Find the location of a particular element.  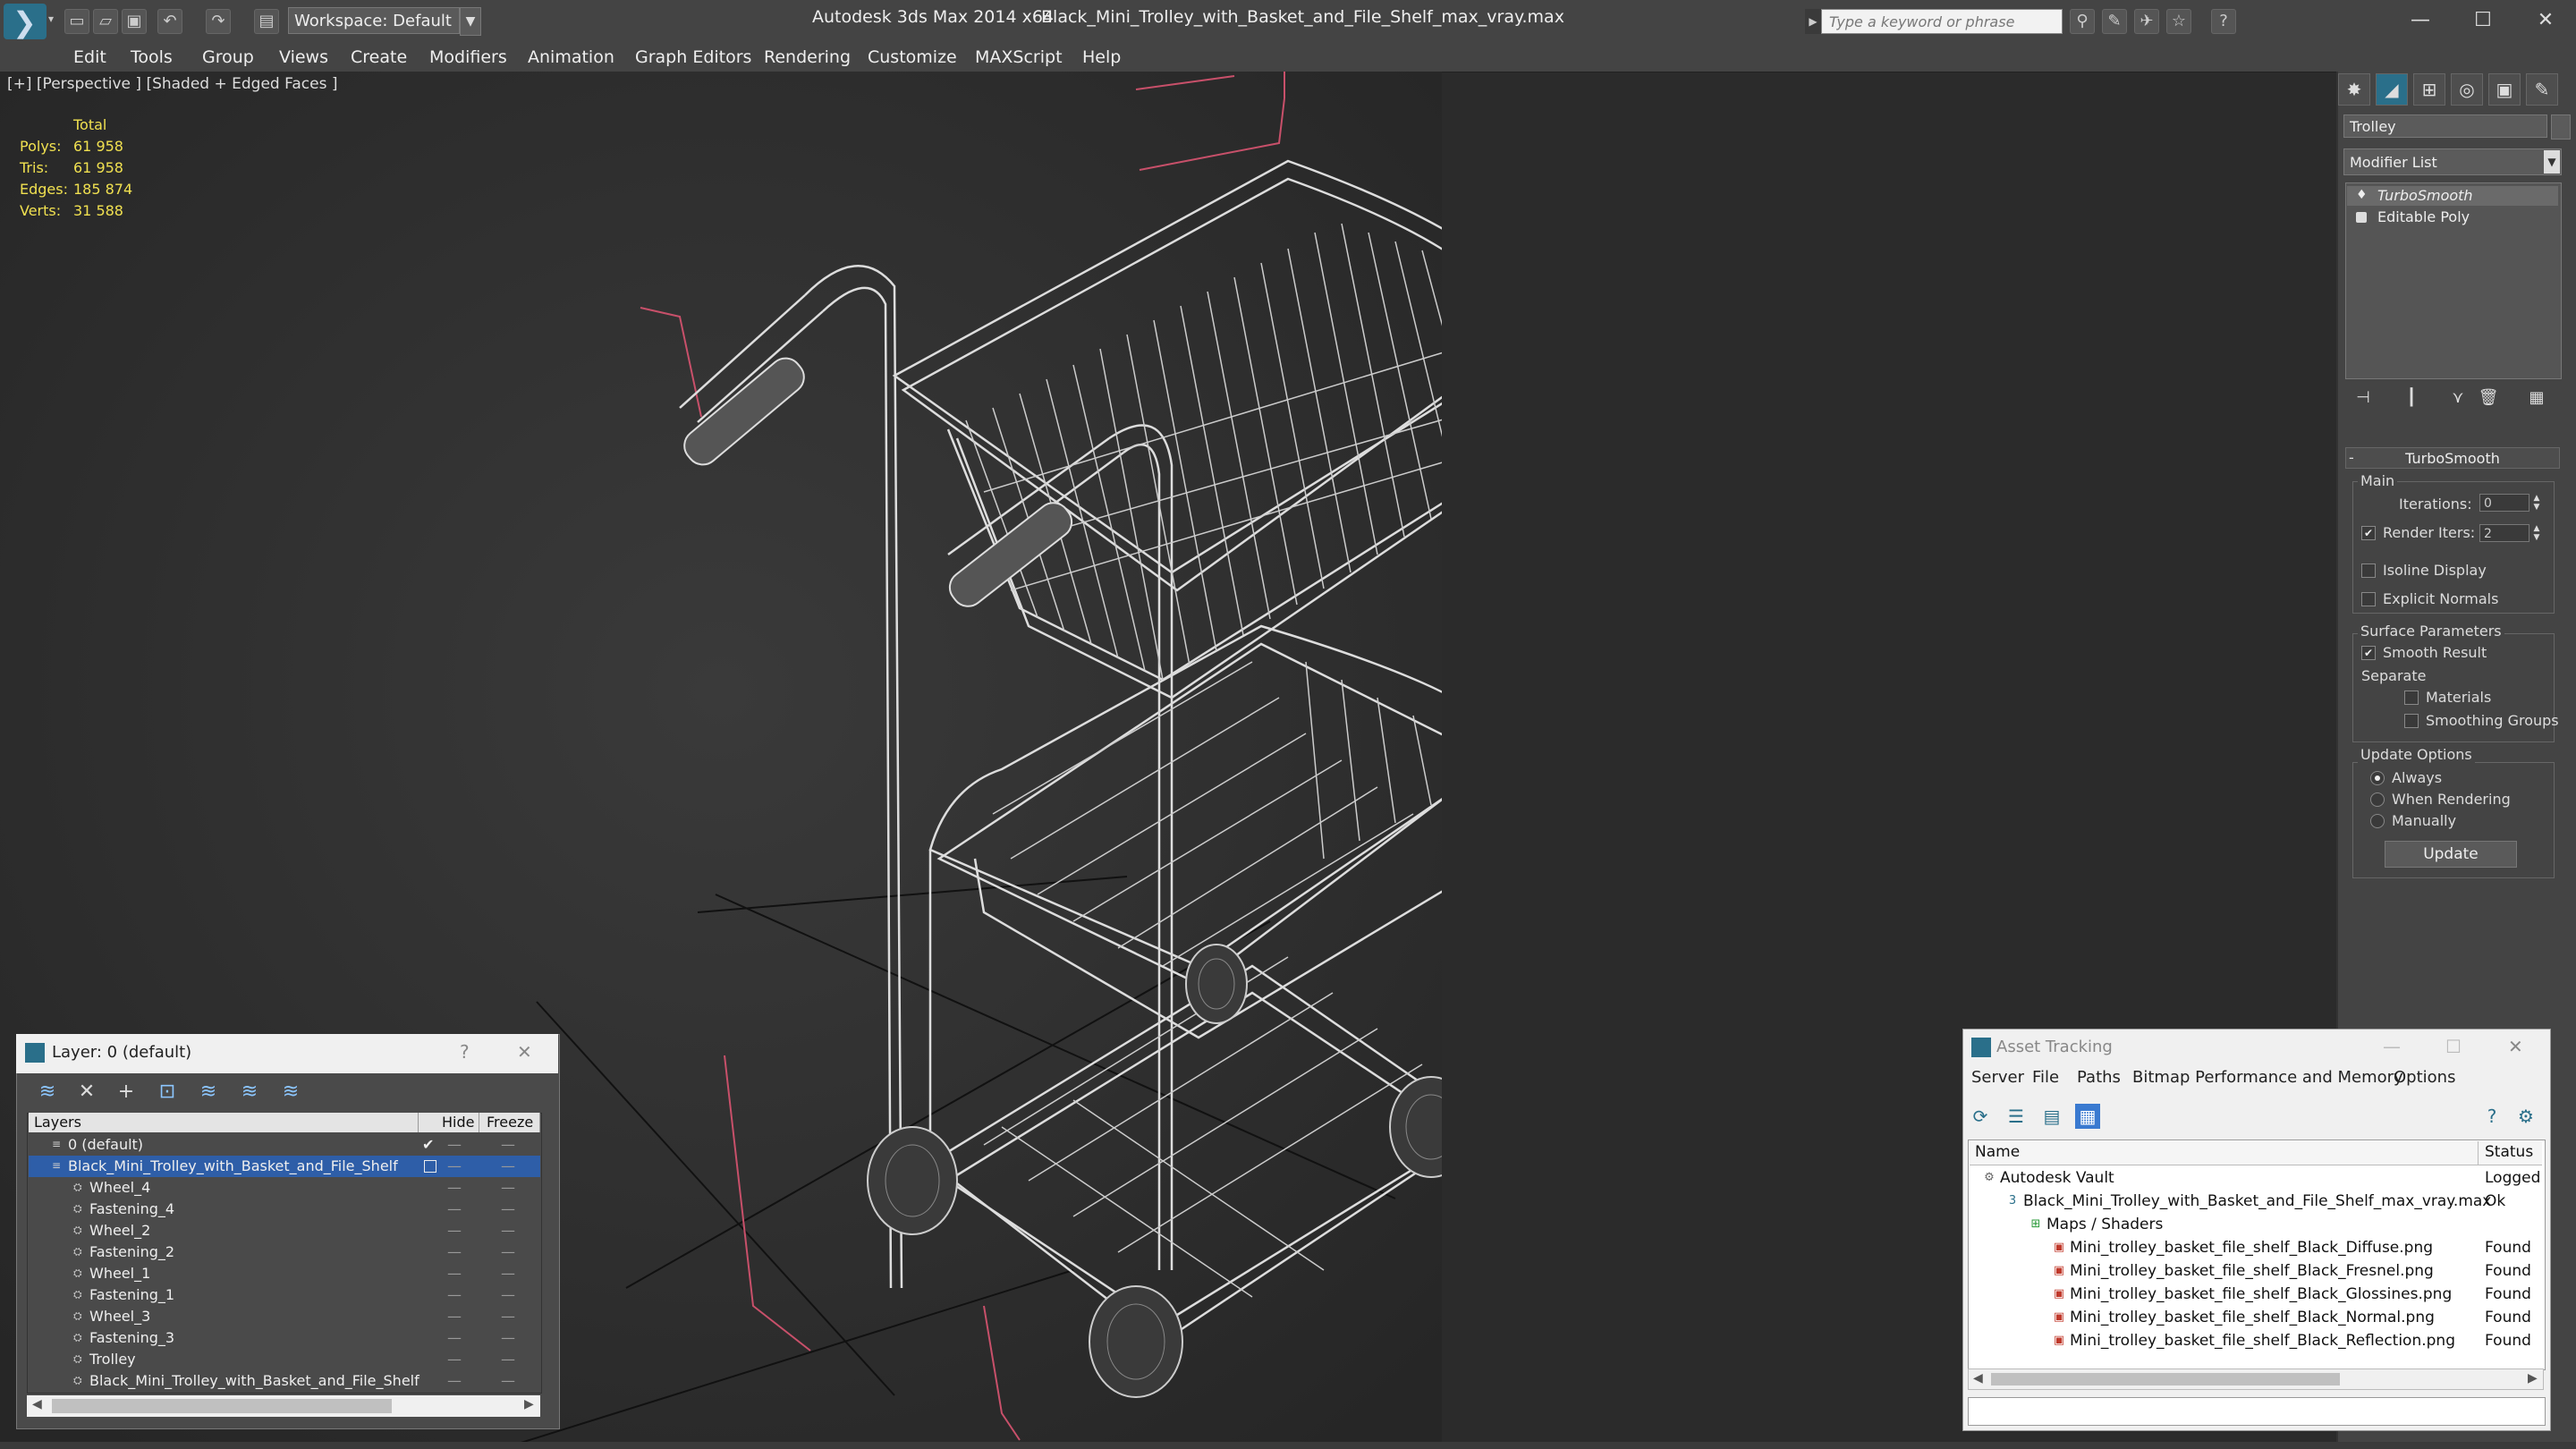

menu-edit: Edit is located at coordinates (89, 57).